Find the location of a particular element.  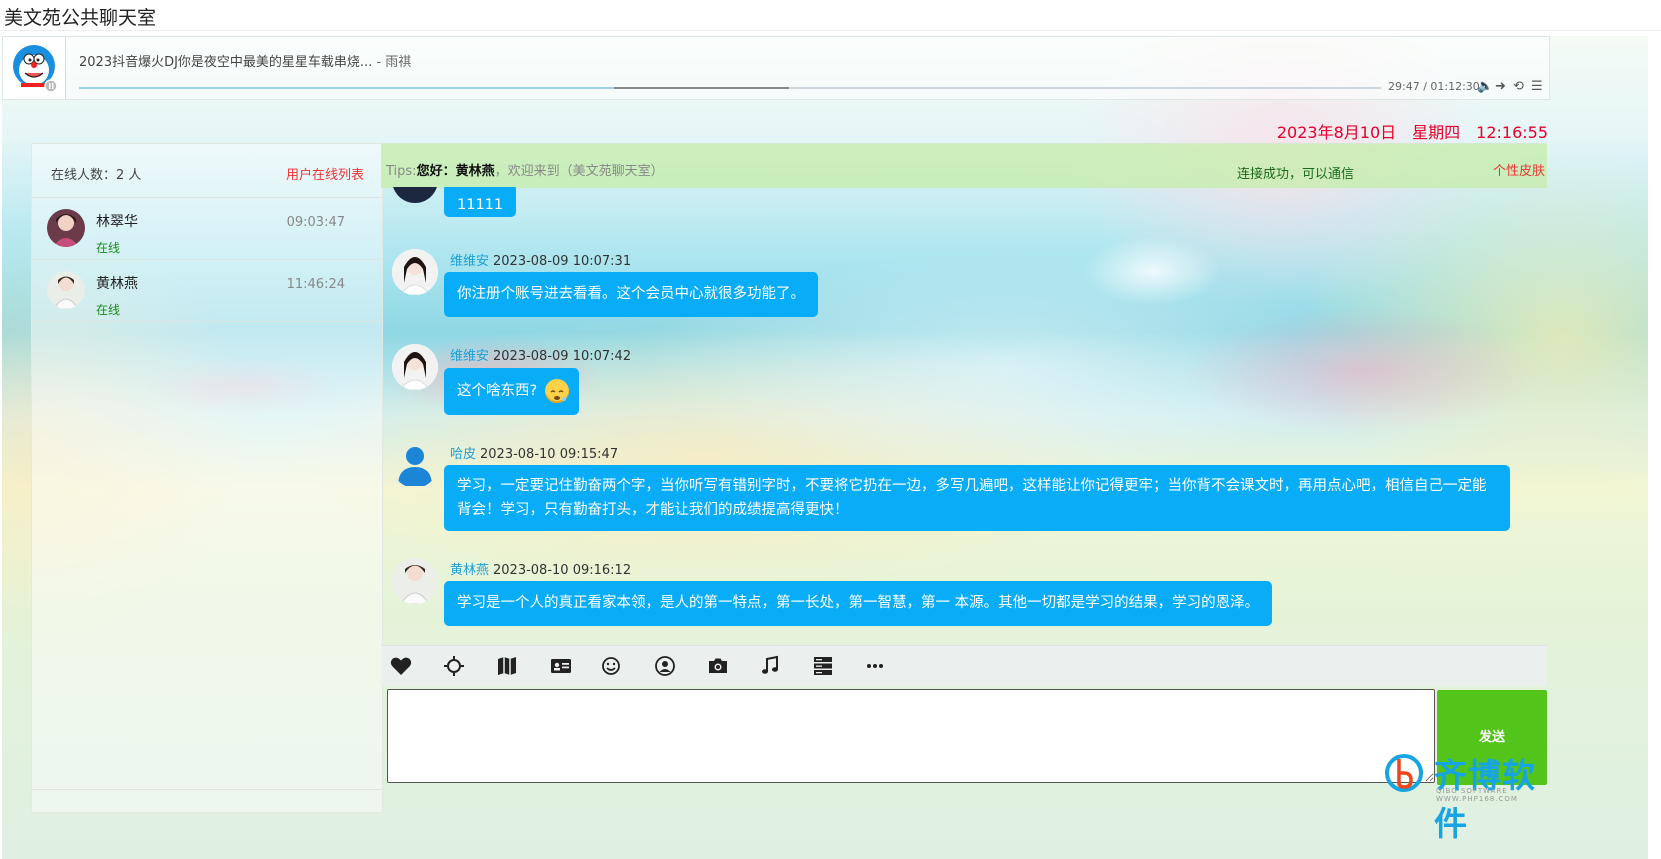

message-bubble: 你注册个账号进去看看。这个会员中心就很多功能了。 is located at coordinates (631, 294).